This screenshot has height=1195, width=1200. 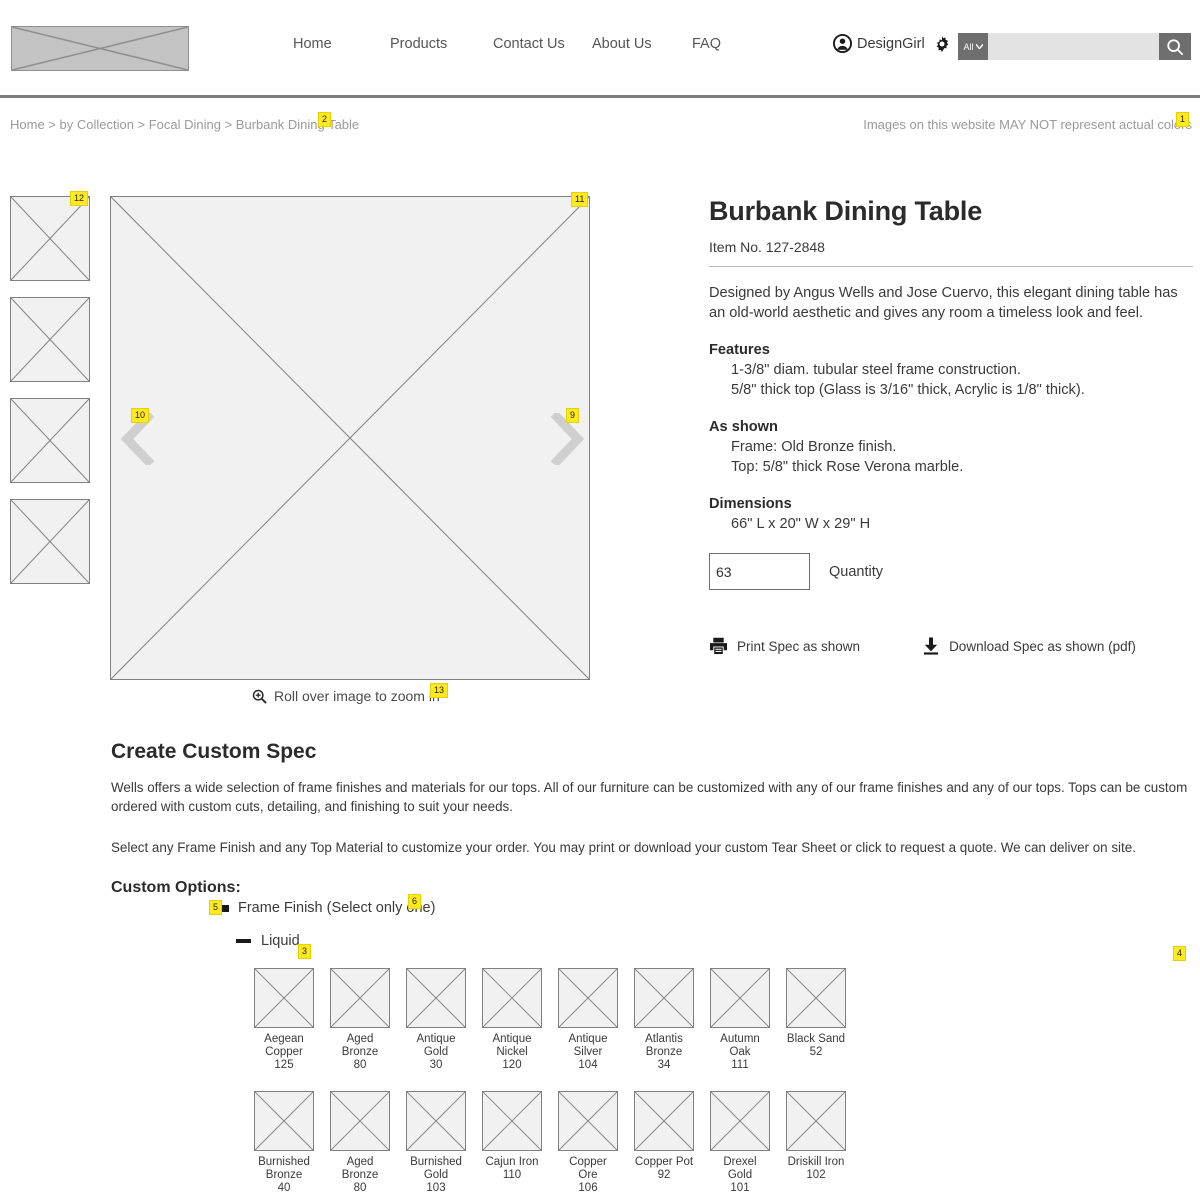 I want to click on annotation-badge-2: 2, so click(x=325, y=119).